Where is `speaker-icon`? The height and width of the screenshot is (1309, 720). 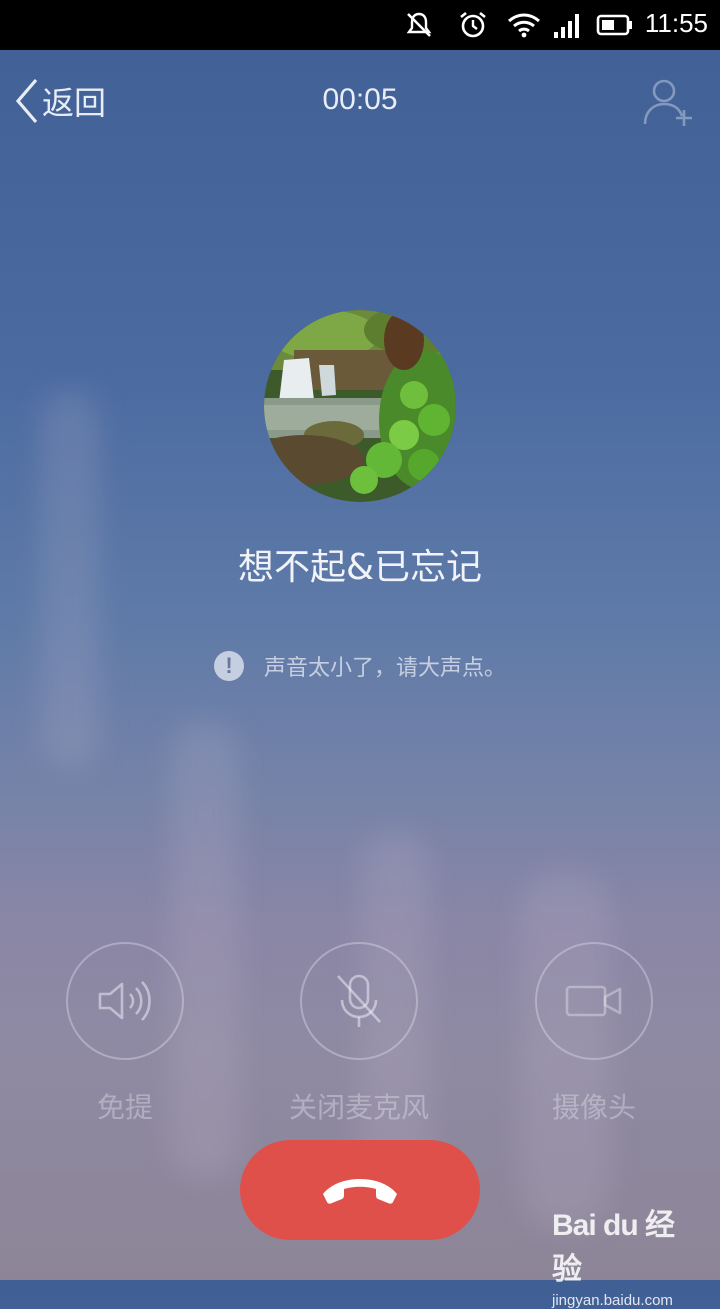 speaker-icon is located at coordinates (124, 1001).